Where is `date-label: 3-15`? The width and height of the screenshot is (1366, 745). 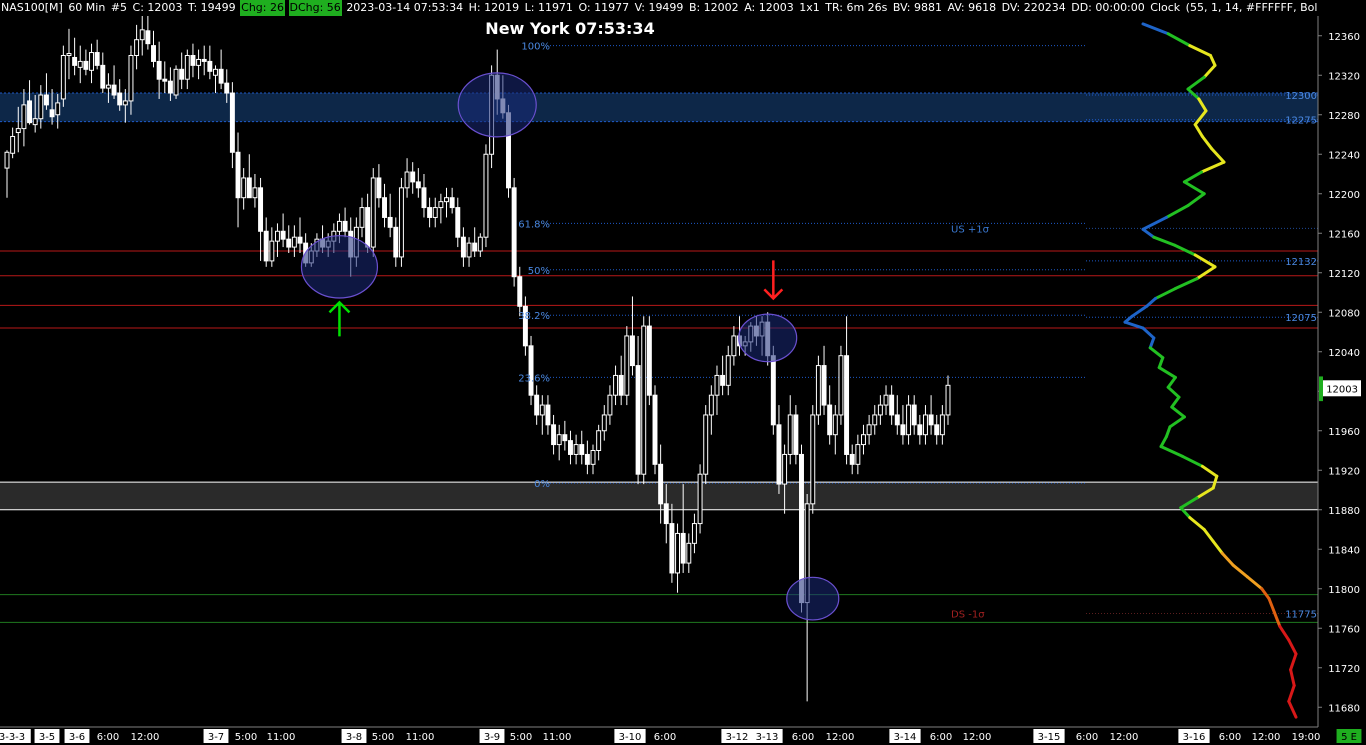
date-label: 3-15 is located at coordinates (1049, 737).